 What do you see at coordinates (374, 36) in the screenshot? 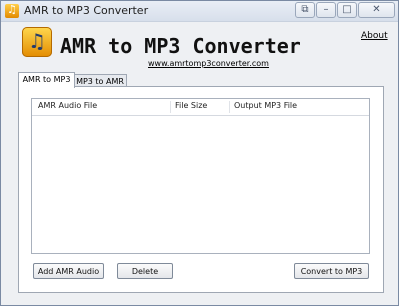
I see `about-link: About` at bounding box center [374, 36].